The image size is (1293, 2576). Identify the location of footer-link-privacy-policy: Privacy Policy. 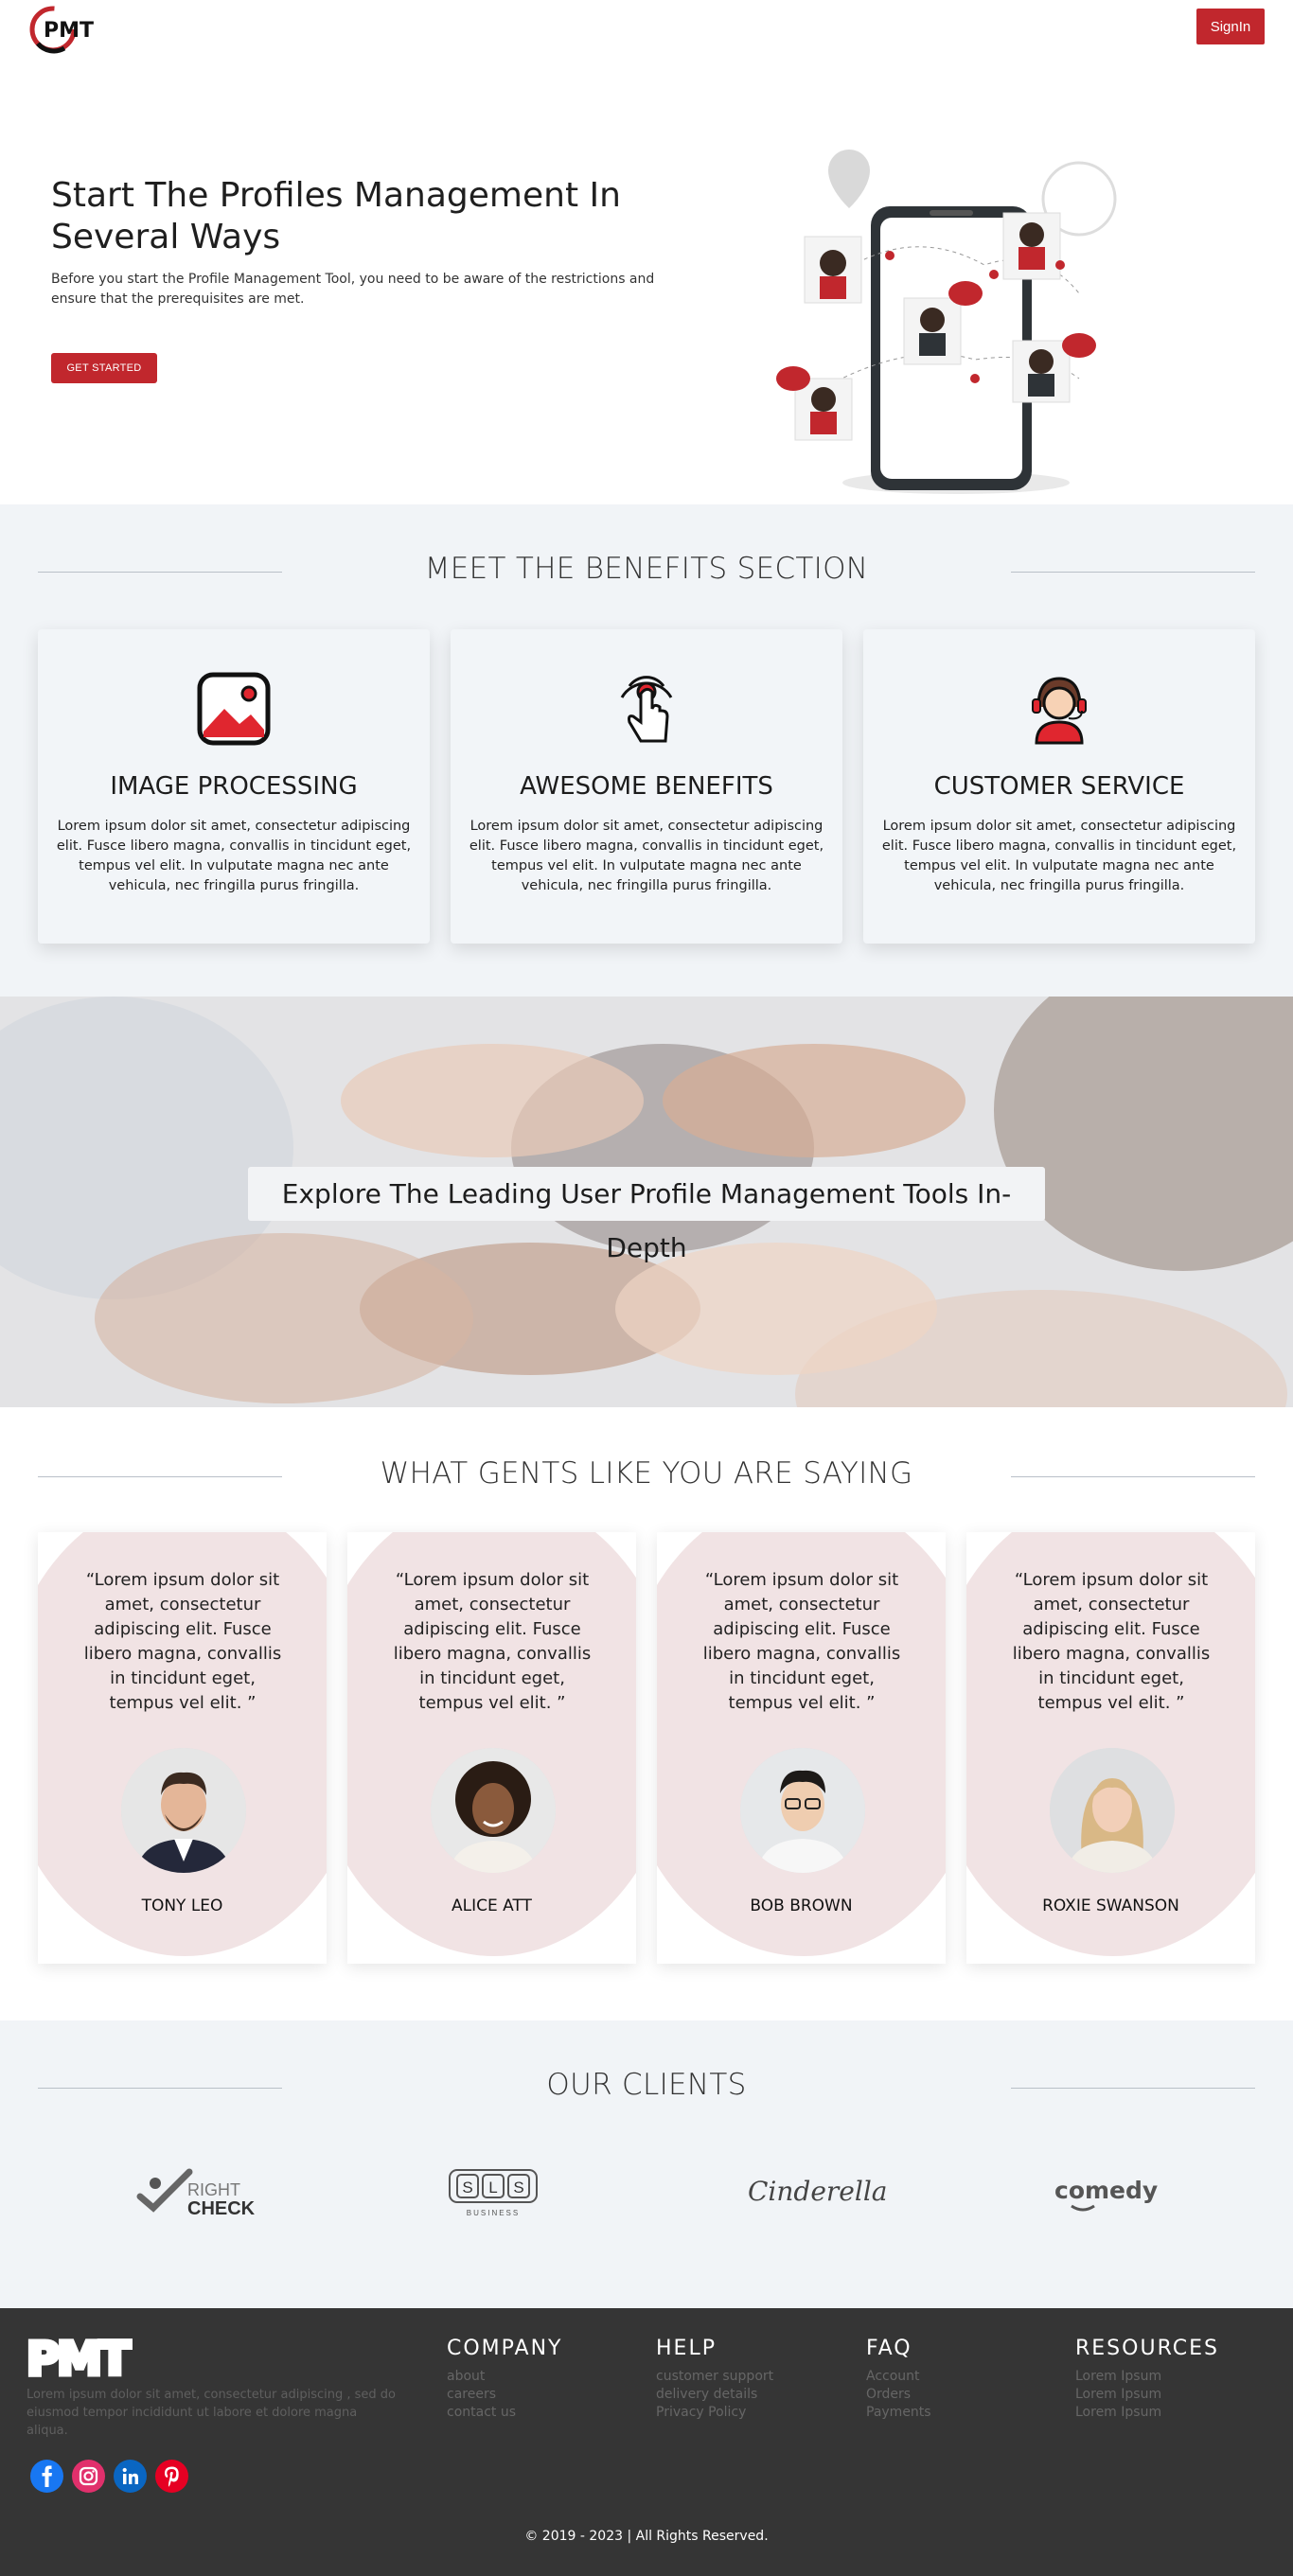
(714, 2413).